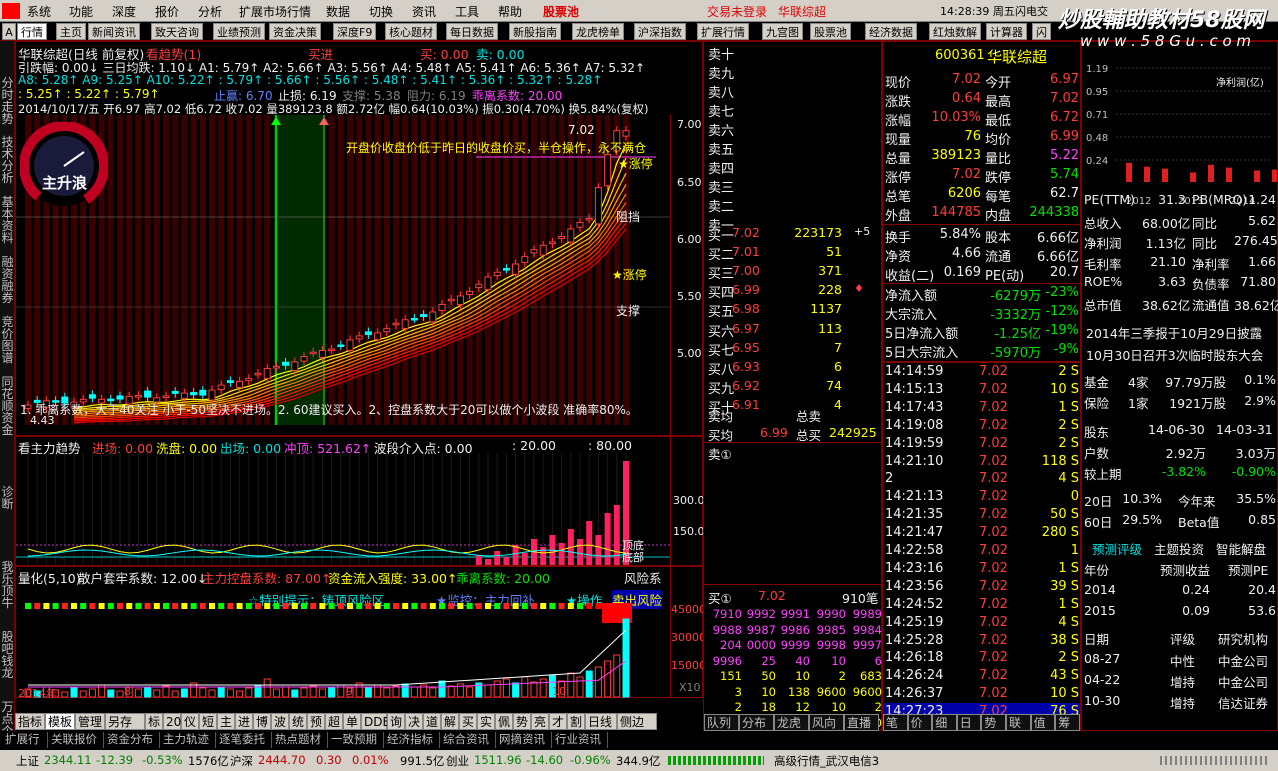  I want to click on tab-home: 主页, so click(71, 31).